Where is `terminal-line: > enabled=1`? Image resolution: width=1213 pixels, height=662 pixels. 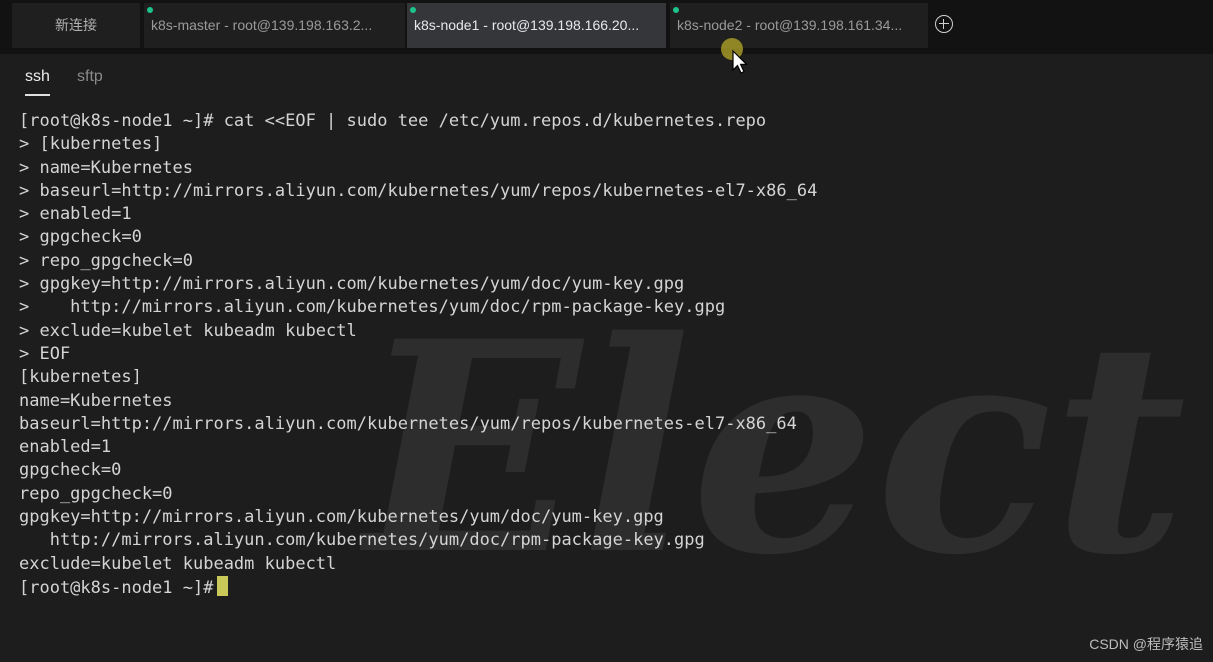
terminal-line: > enabled=1 is located at coordinates (75, 214).